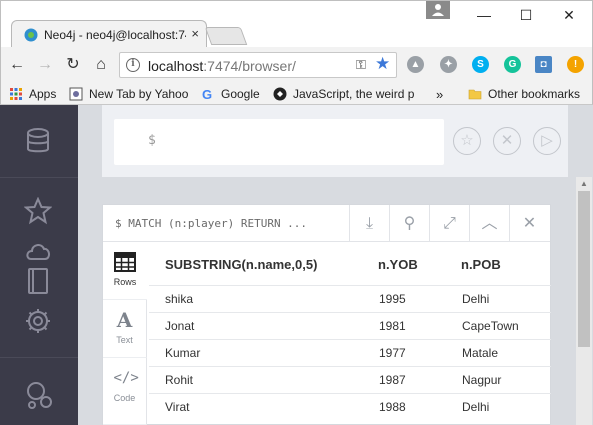 The height and width of the screenshot is (425, 593). What do you see at coordinates (382, 64) in the screenshot?
I see `bookmark-star-icon: ★` at bounding box center [382, 64].